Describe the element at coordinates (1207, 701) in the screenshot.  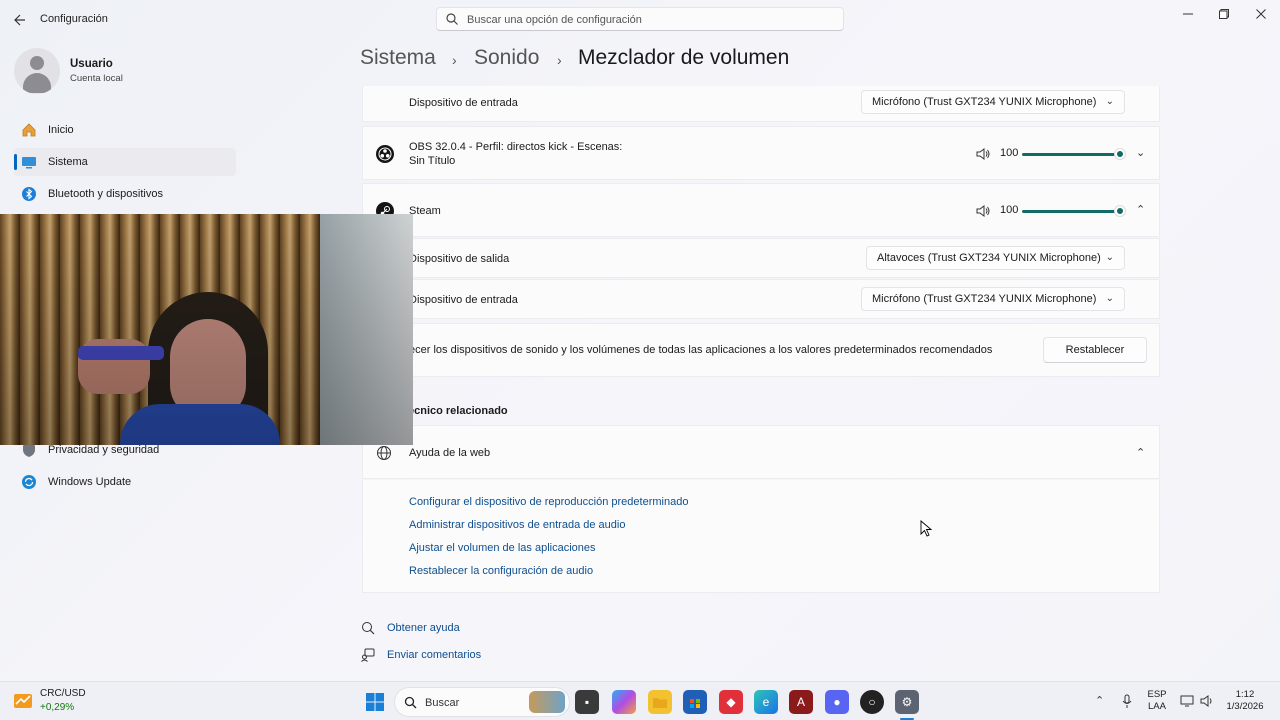
I see `volume-tray-icon` at that location.